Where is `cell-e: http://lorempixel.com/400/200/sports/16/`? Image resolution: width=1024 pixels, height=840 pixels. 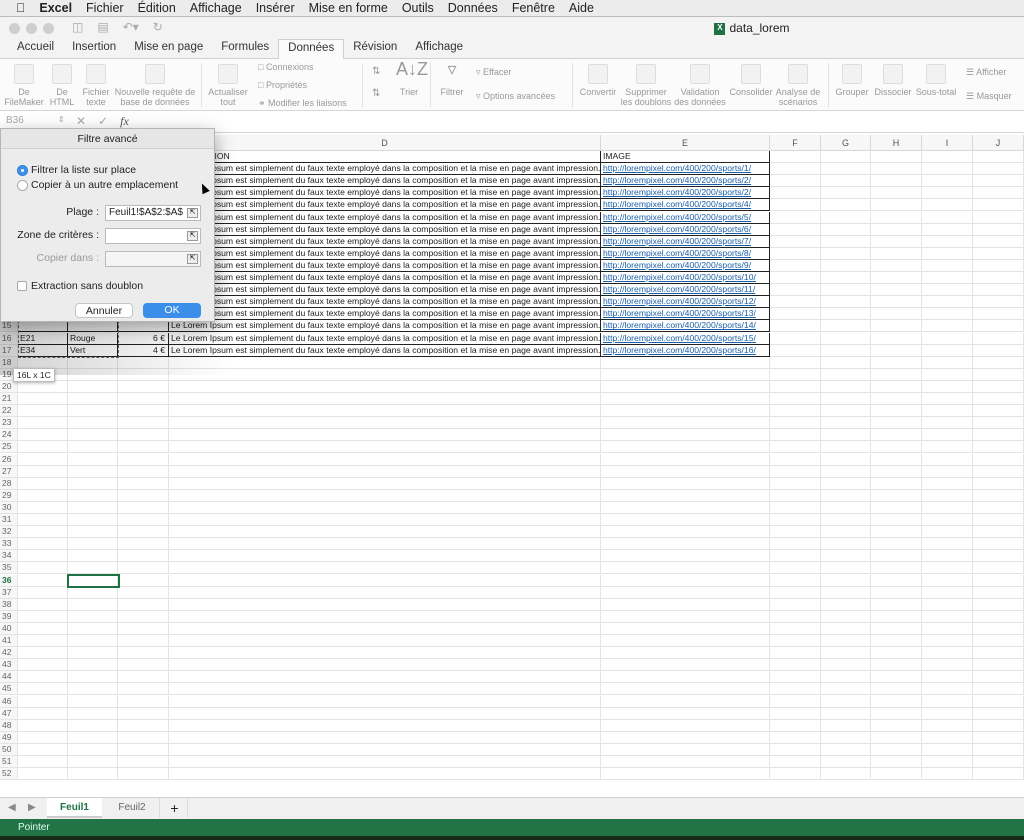 cell-e: http://lorempixel.com/400/200/sports/16/ is located at coordinates (685, 350).